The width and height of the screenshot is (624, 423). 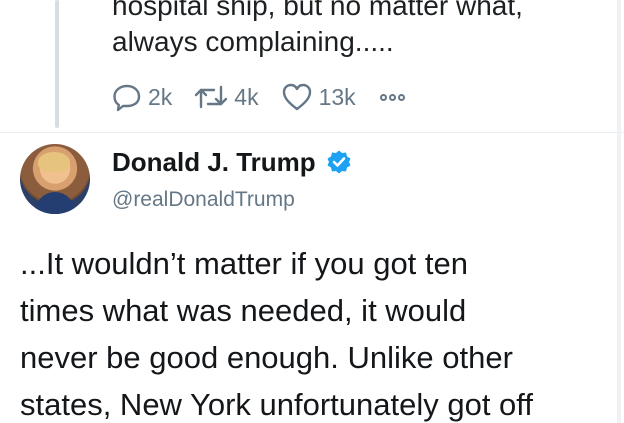 I want to click on reply-icon, so click(x=127, y=98).